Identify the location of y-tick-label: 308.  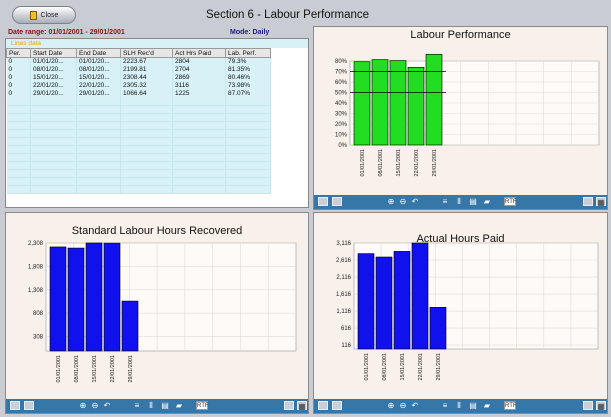
(38, 338).